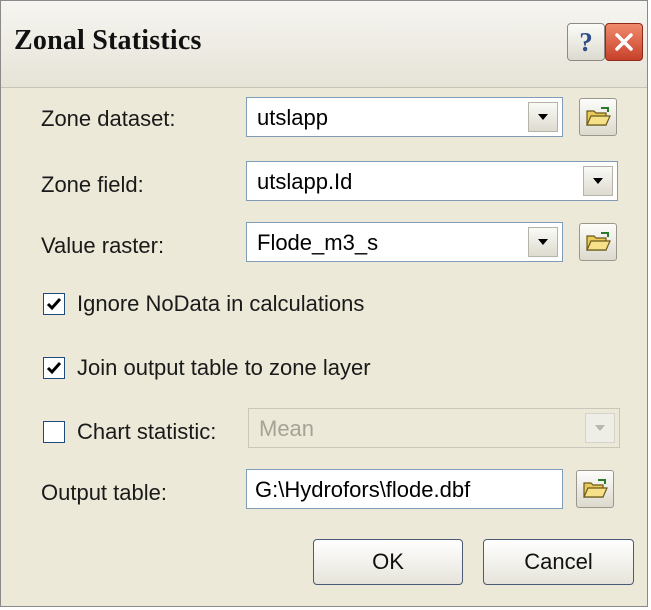 The height and width of the screenshot is (610, 651). I want to click on ok-button: OK, so click(388, 562).